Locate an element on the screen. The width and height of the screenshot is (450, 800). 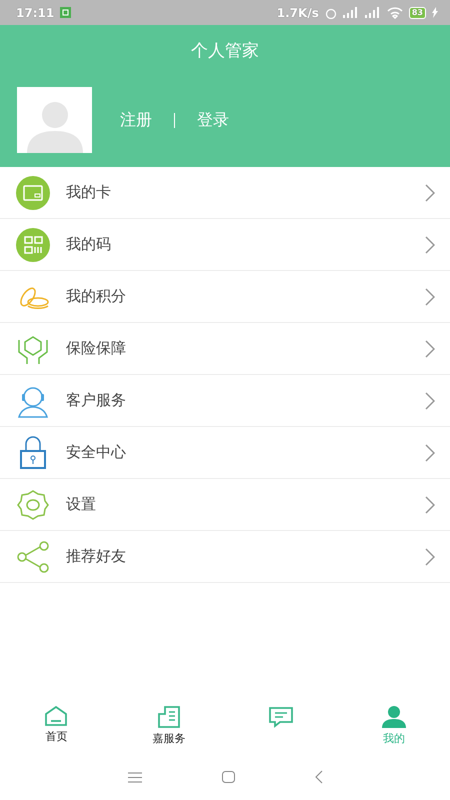
person-icon is located at coordinates (393, 717).